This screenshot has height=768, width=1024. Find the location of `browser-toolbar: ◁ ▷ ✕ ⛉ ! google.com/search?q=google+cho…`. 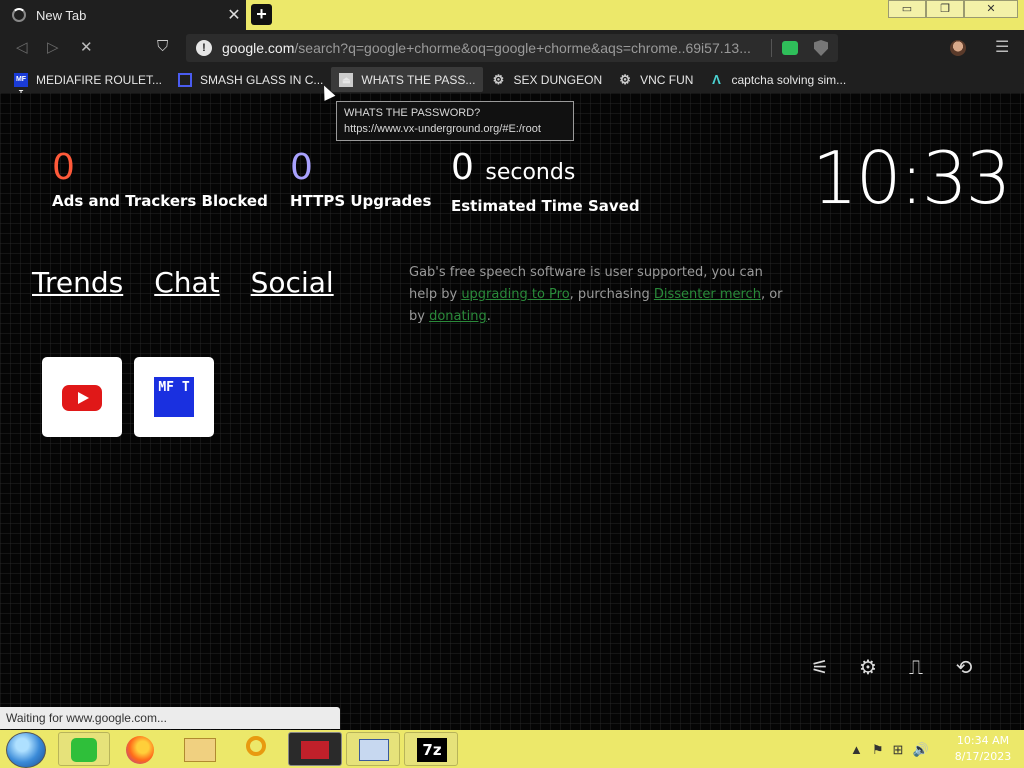

browser-toolbar: ◁ ▷ ✕ ⛉ ! google.com/search?q=google+cho… is located at coordinates (512, 48).